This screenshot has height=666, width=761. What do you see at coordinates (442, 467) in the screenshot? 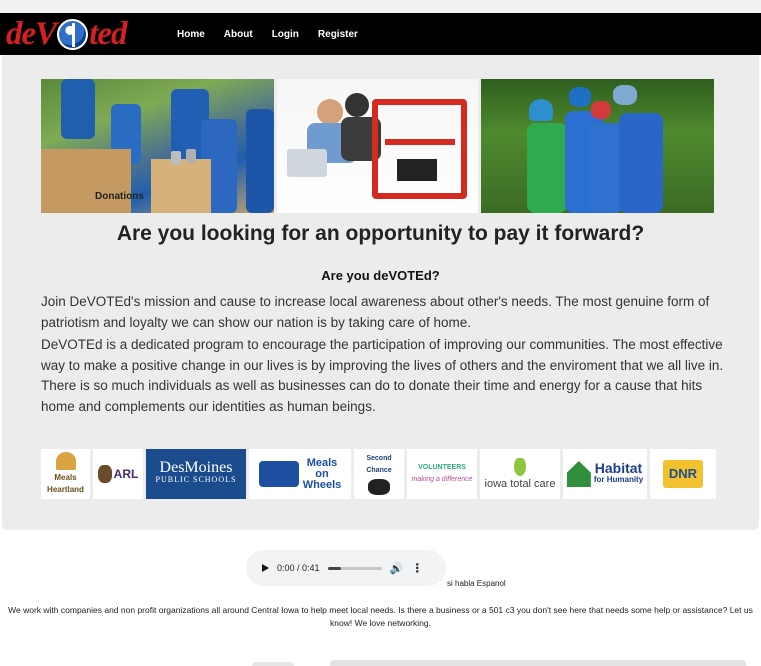
I see `partner-logo-text: VOLUNTEERS` at bounding box center [442, 467].